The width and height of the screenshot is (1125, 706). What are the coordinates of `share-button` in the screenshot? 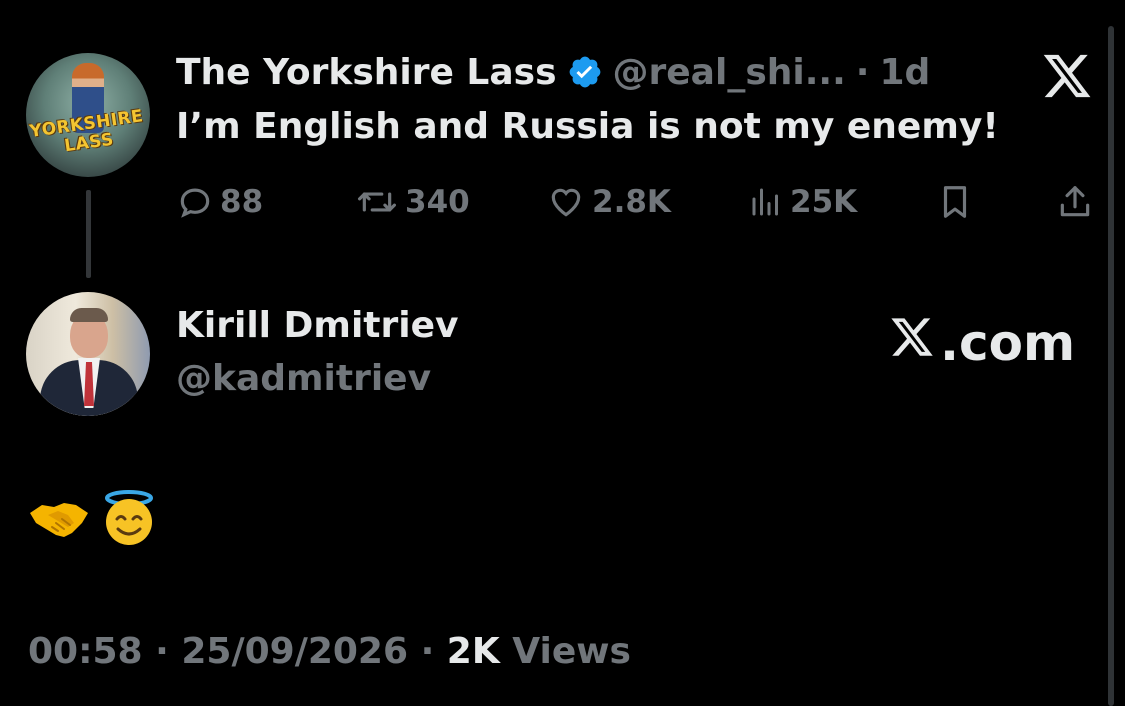 It's located at (1075, 202).